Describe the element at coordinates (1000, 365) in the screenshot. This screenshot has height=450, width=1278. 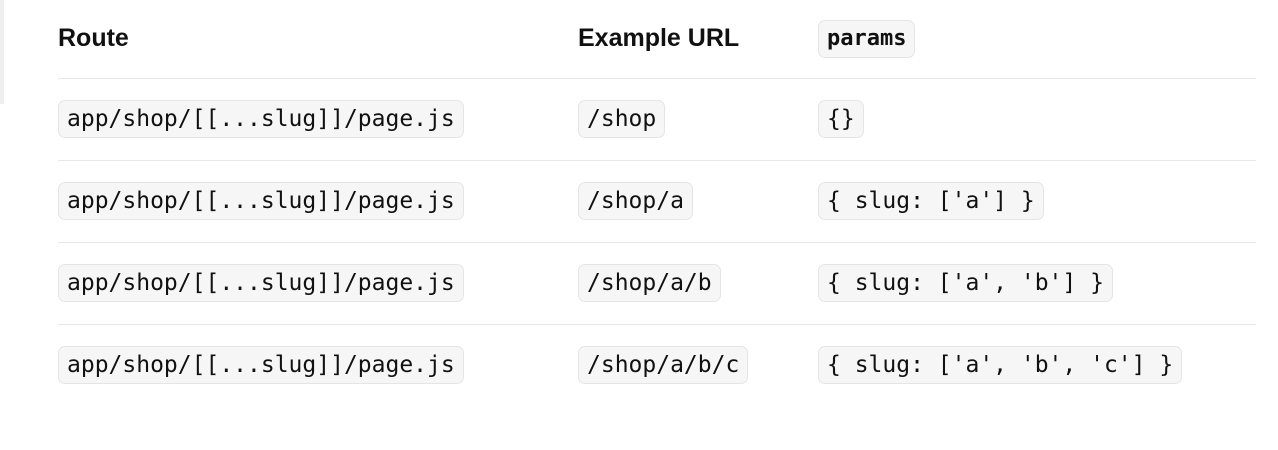
I see `params-code: { slug: ['a', 'b', 'c'] }` at that location.